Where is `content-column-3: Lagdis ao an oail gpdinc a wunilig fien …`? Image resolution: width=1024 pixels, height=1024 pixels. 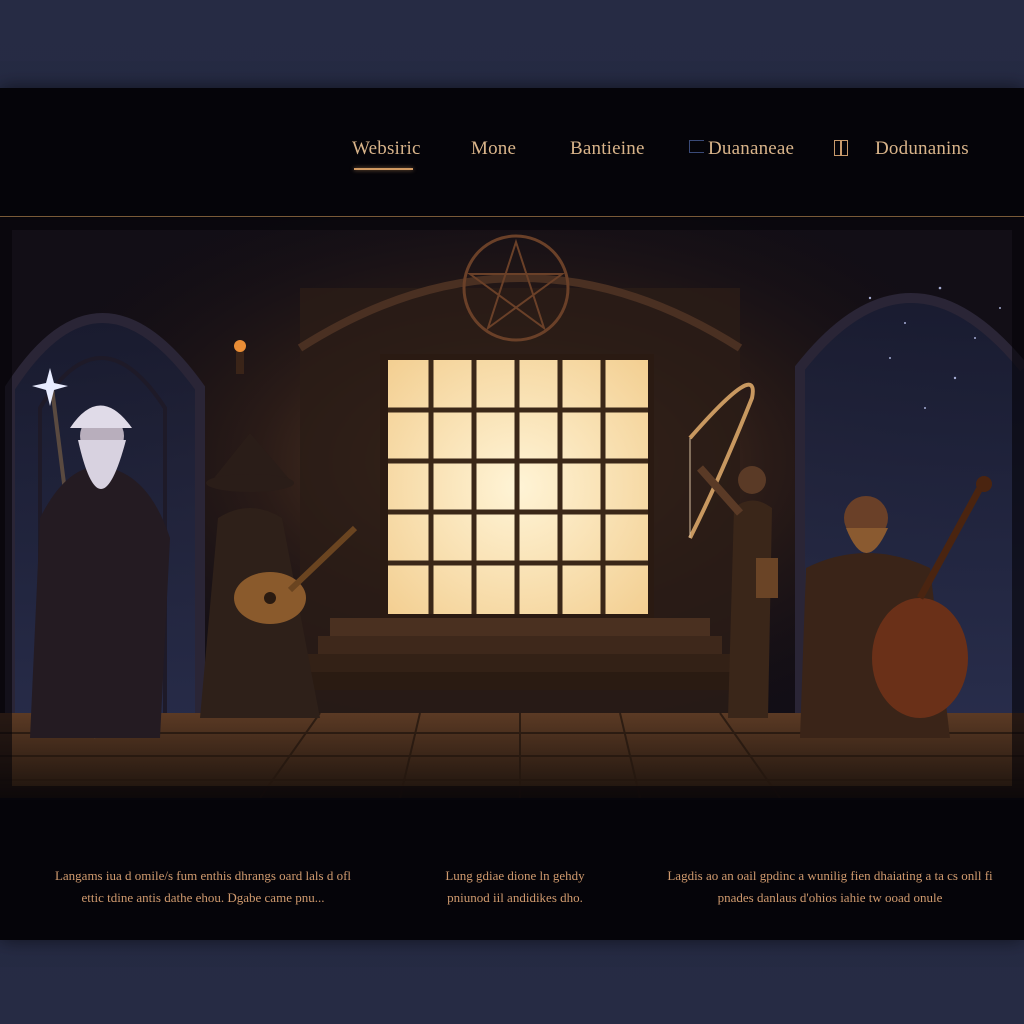 content-column-3: Lagdis ao an oail gpdinc a wunilig fien … is located at coordinates (830, 886).